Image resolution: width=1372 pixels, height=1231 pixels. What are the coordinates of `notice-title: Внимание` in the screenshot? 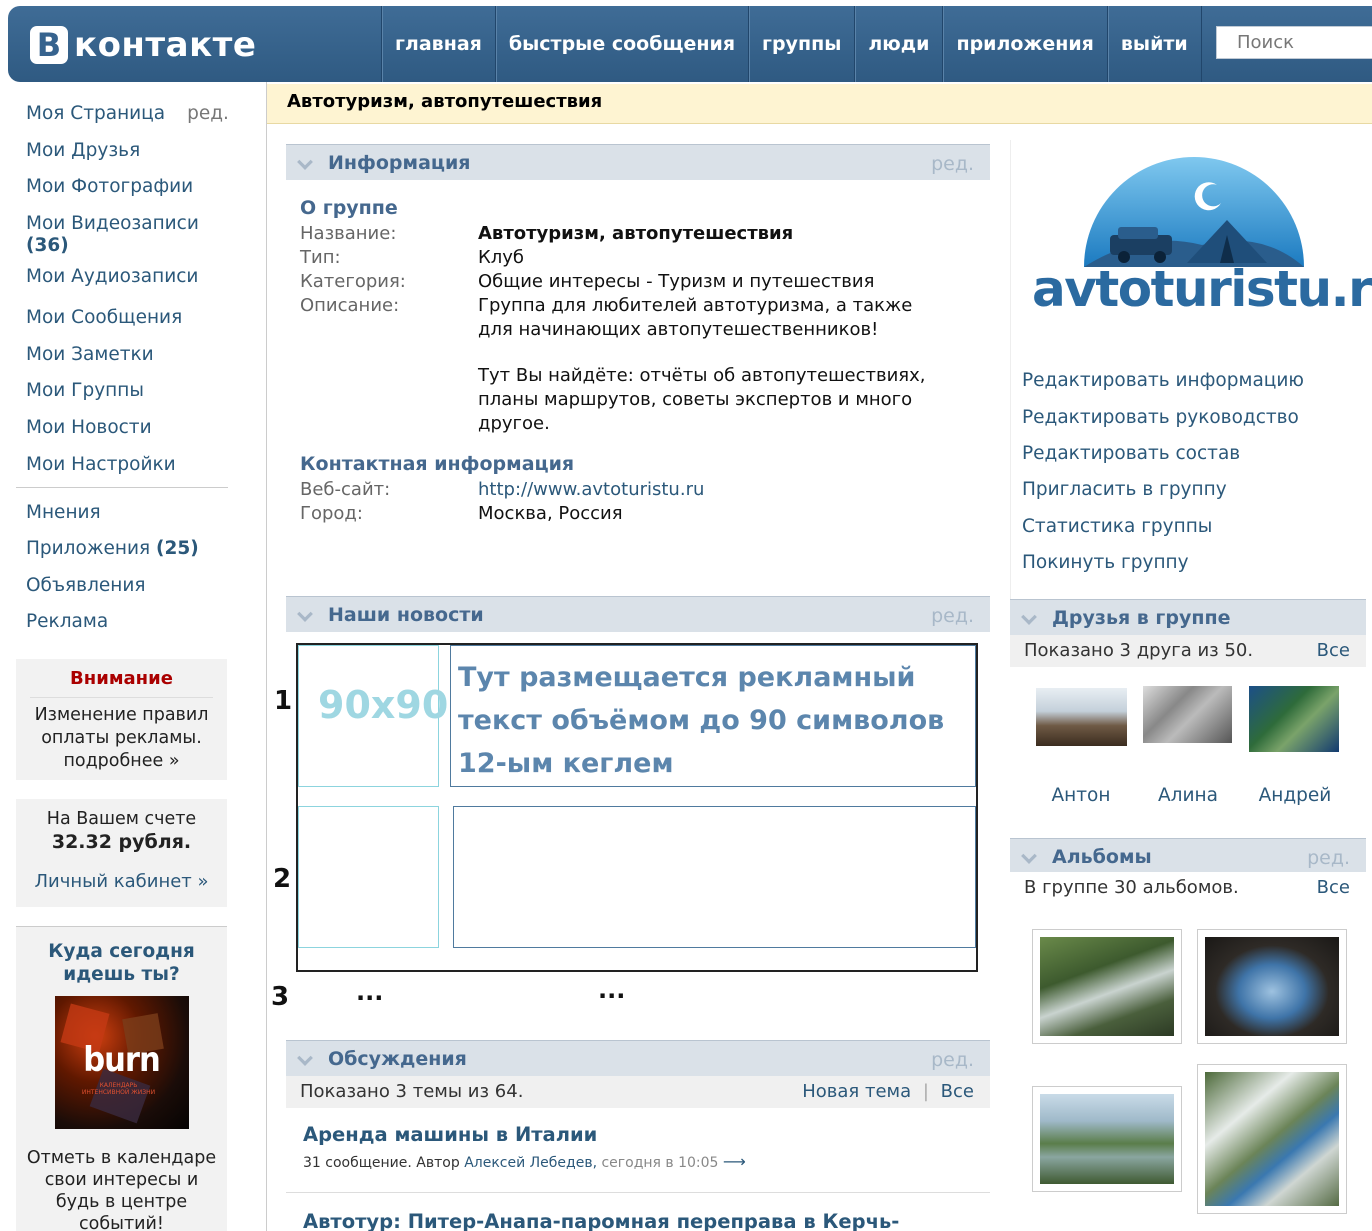 It's located at (121, 682).